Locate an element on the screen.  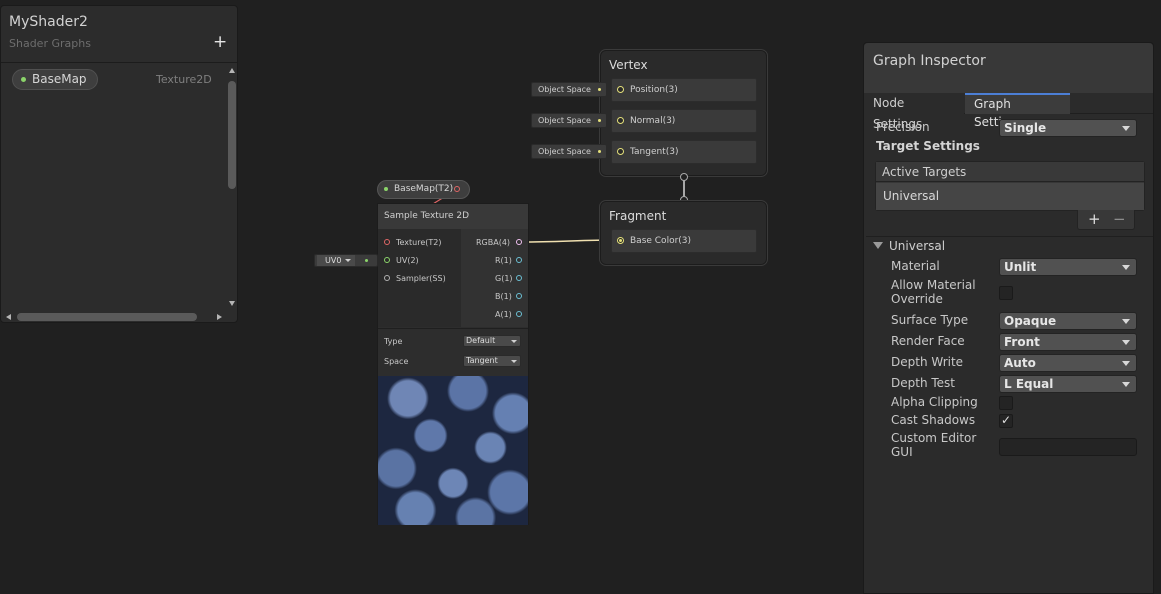
scroll-up-icon is located at coordinates (232, 70).